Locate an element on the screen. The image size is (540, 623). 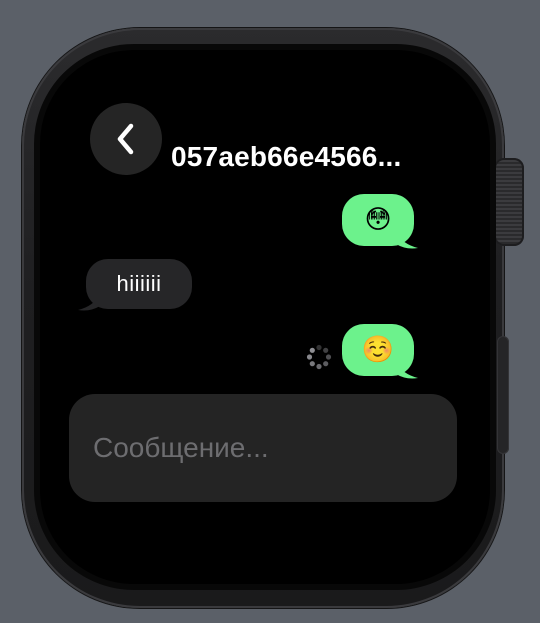
message-composer is located at coordinates (263, 448).